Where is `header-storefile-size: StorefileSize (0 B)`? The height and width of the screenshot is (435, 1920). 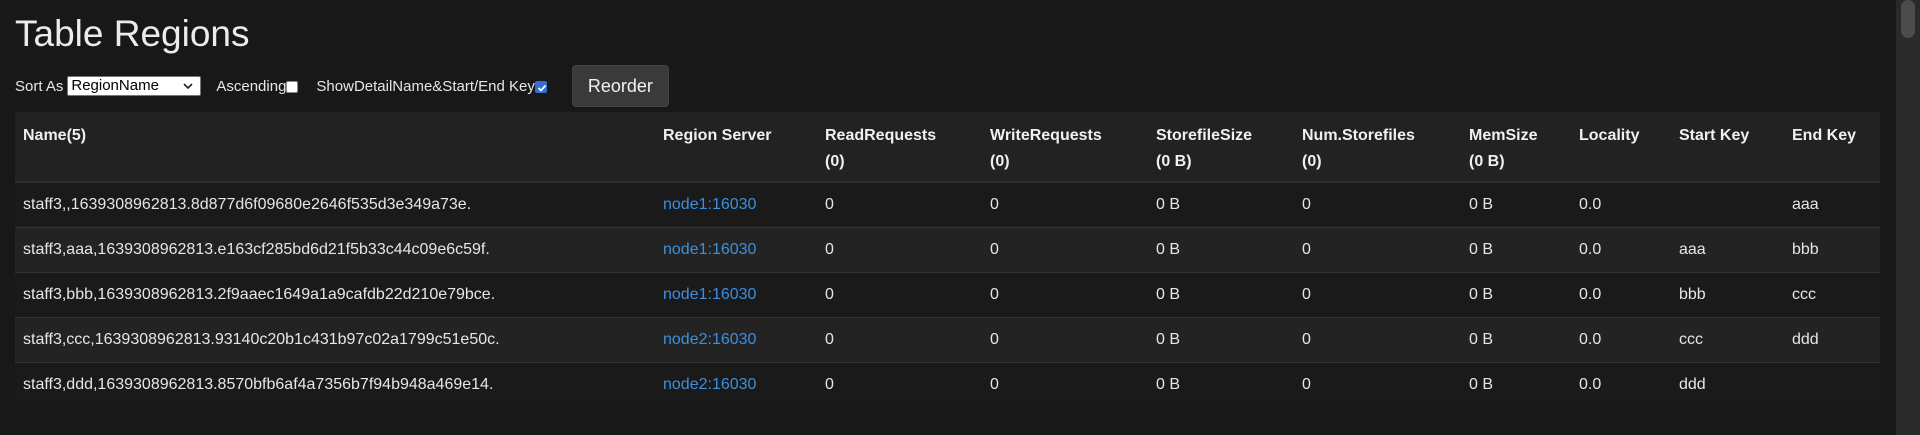 header-storefile-size: StorefileSize (0 B) is located at coordinates (1221, 147).